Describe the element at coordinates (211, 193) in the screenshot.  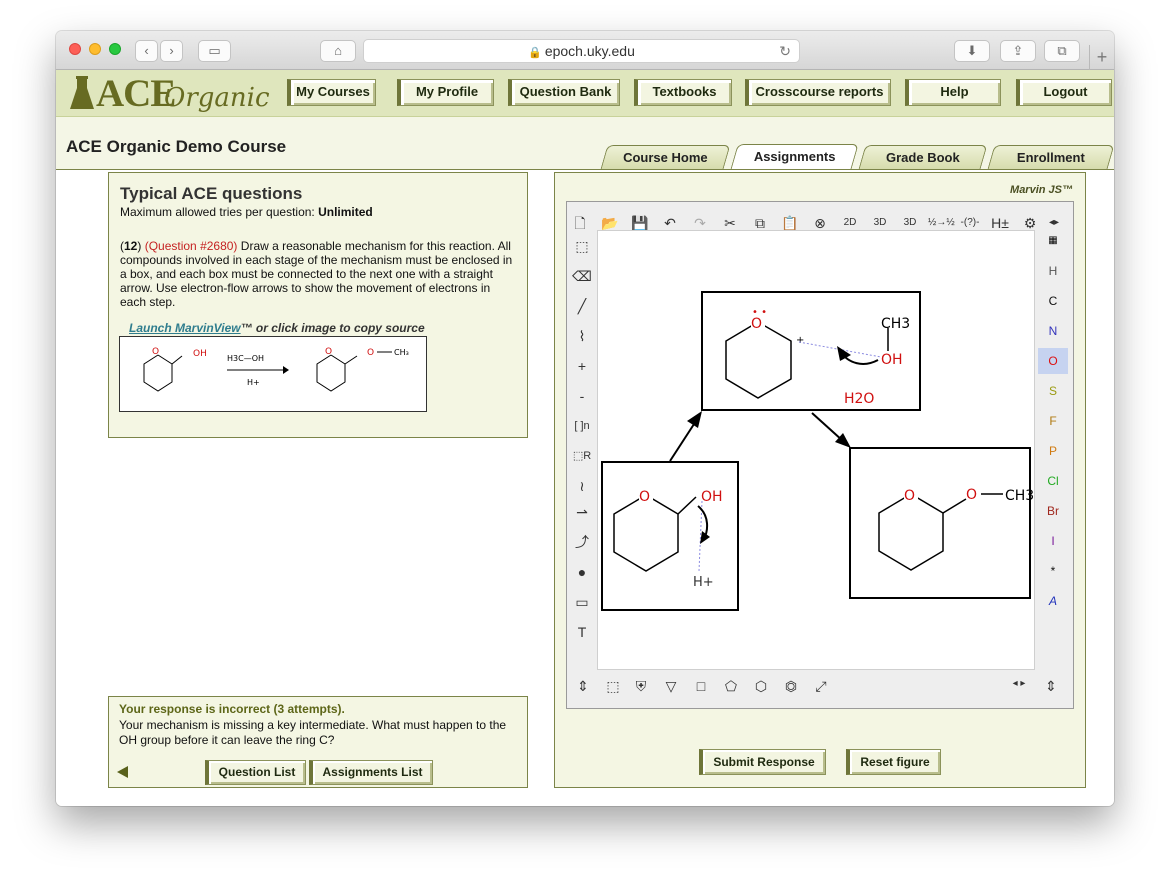
I see `question-heading: Typical ACE questions` at that location.